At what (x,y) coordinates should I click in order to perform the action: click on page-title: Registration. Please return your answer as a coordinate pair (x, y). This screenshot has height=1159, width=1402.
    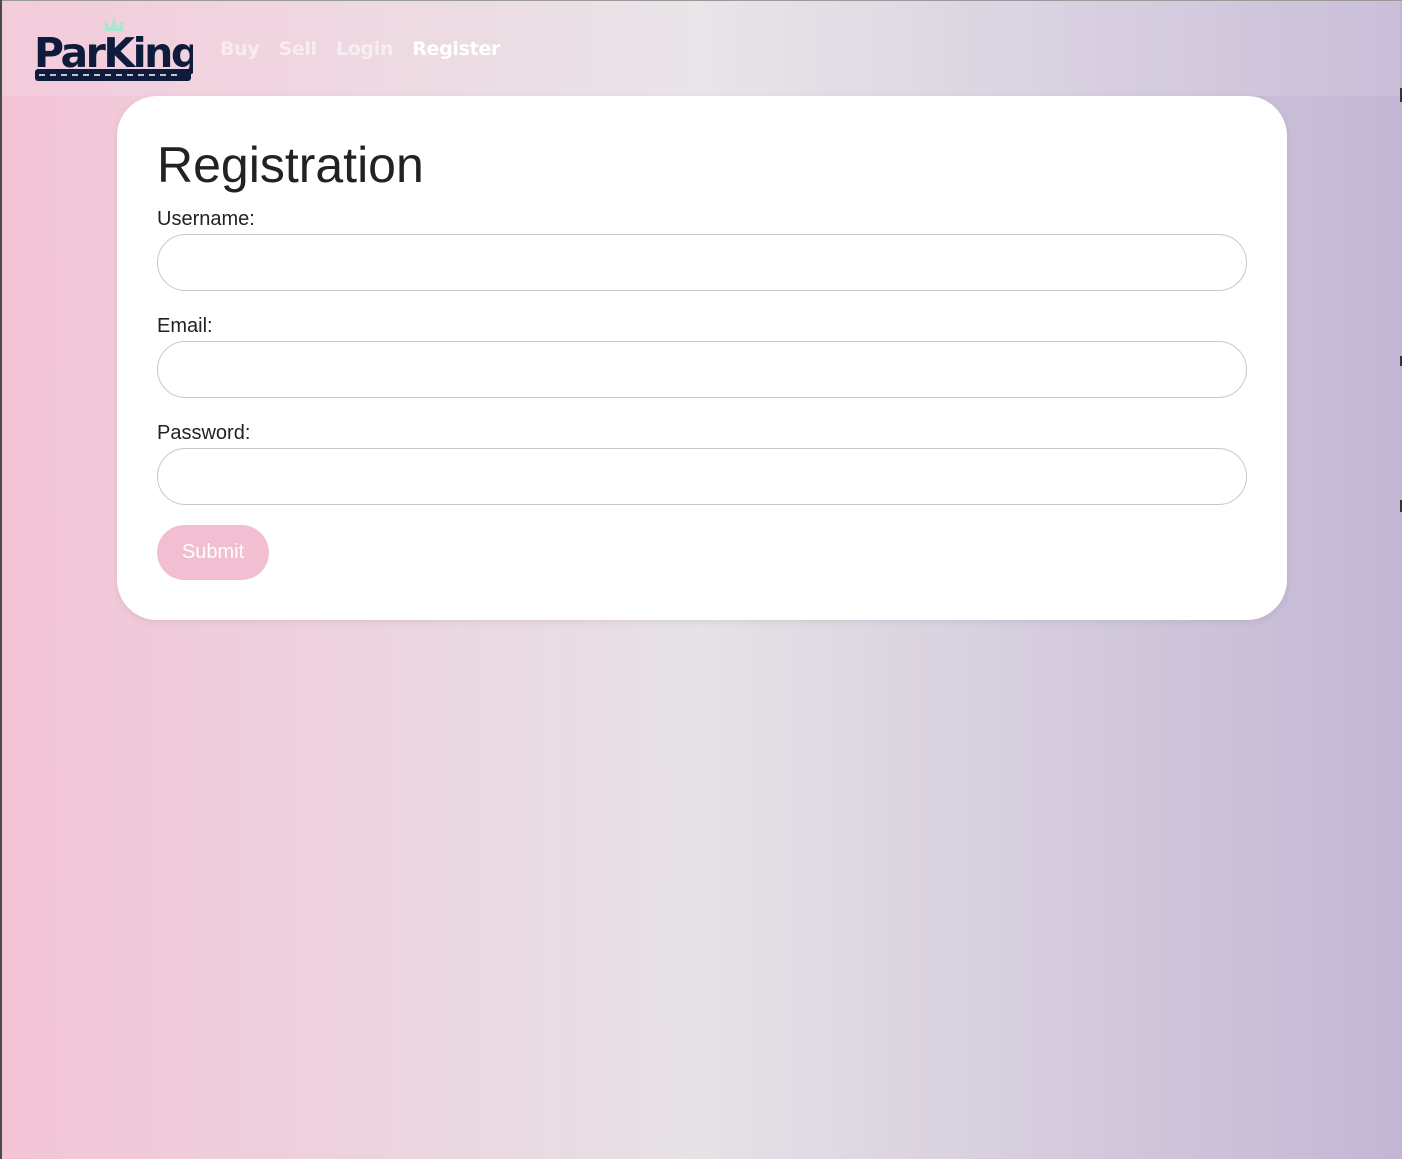
    Looking at the image, I should click on (290, 165).